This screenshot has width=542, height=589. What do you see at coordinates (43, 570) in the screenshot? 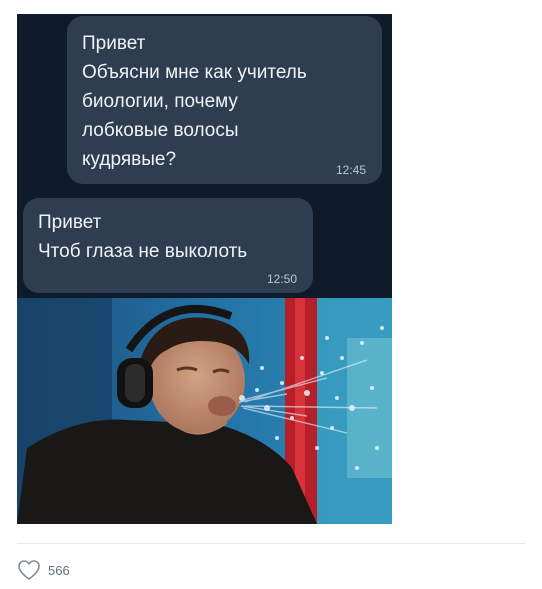
I see `like-button: 566` at bounding box center [43, 570].